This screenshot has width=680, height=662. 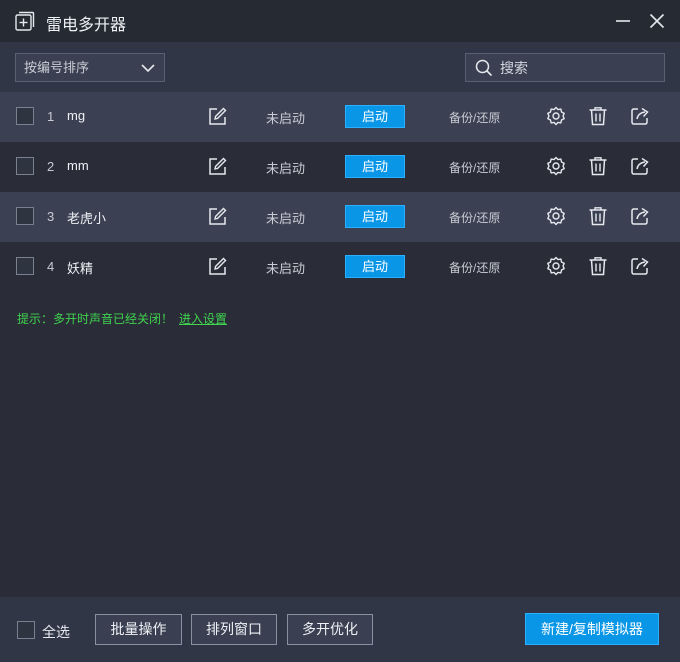 What do you see at coordinates (330, 629) in the screenshot?
I see `multi-instance-optimize-button: 多开优化` at bounding box center [330, 629].